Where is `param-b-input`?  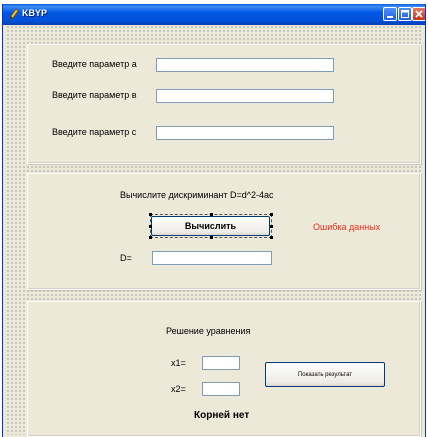 param-b-input is located at coordinates (245, 96).